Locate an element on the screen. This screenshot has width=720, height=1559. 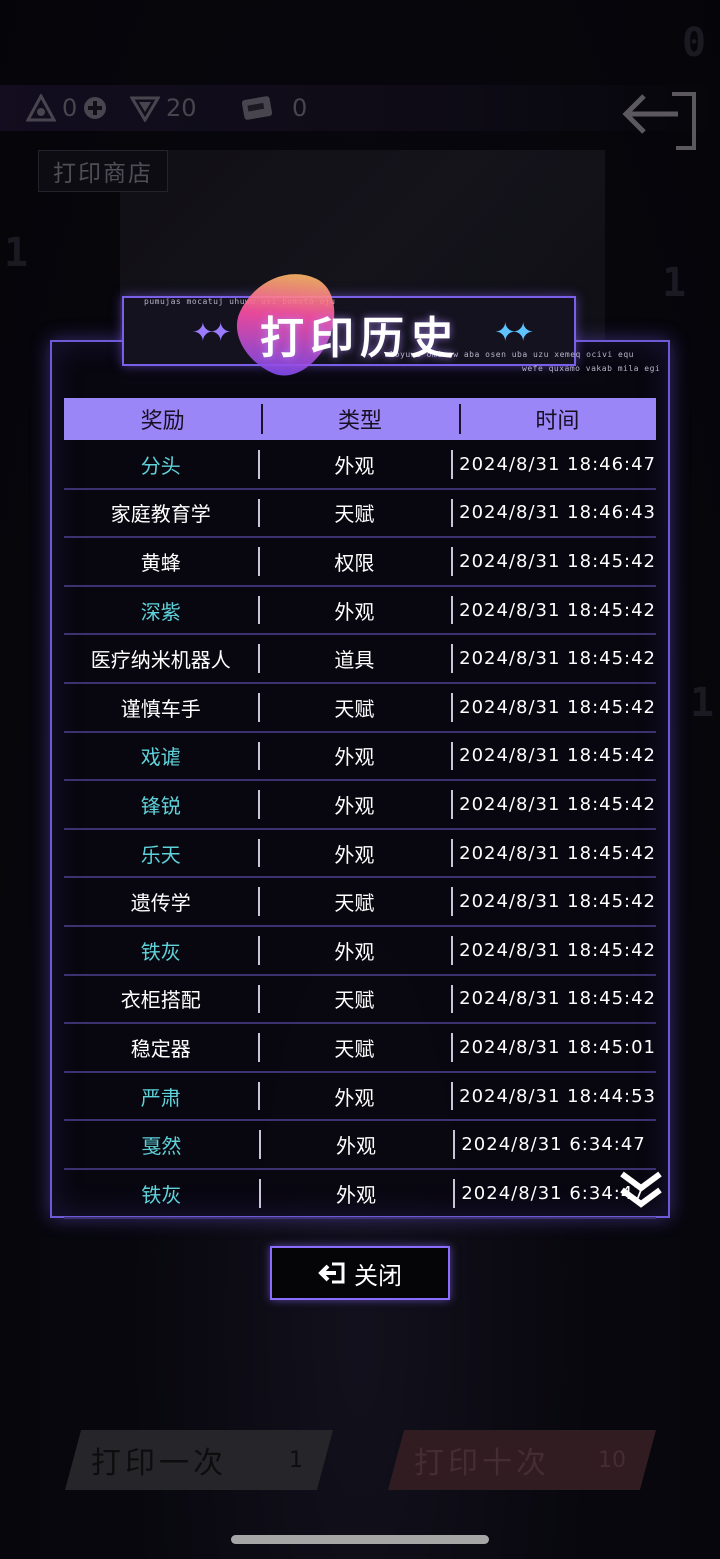
table-row: 锋锐 外观 2024/8/31 18:45:42 is located at coordinates (360, 805).